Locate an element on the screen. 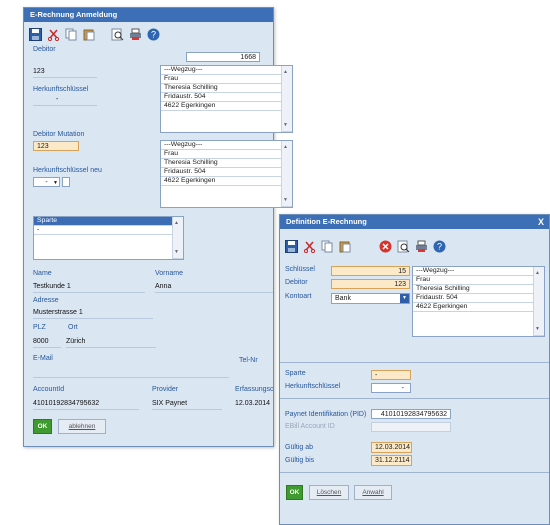 The image size is (550, 525). kontoart-value: Bank is located at coordinates (343, 298).